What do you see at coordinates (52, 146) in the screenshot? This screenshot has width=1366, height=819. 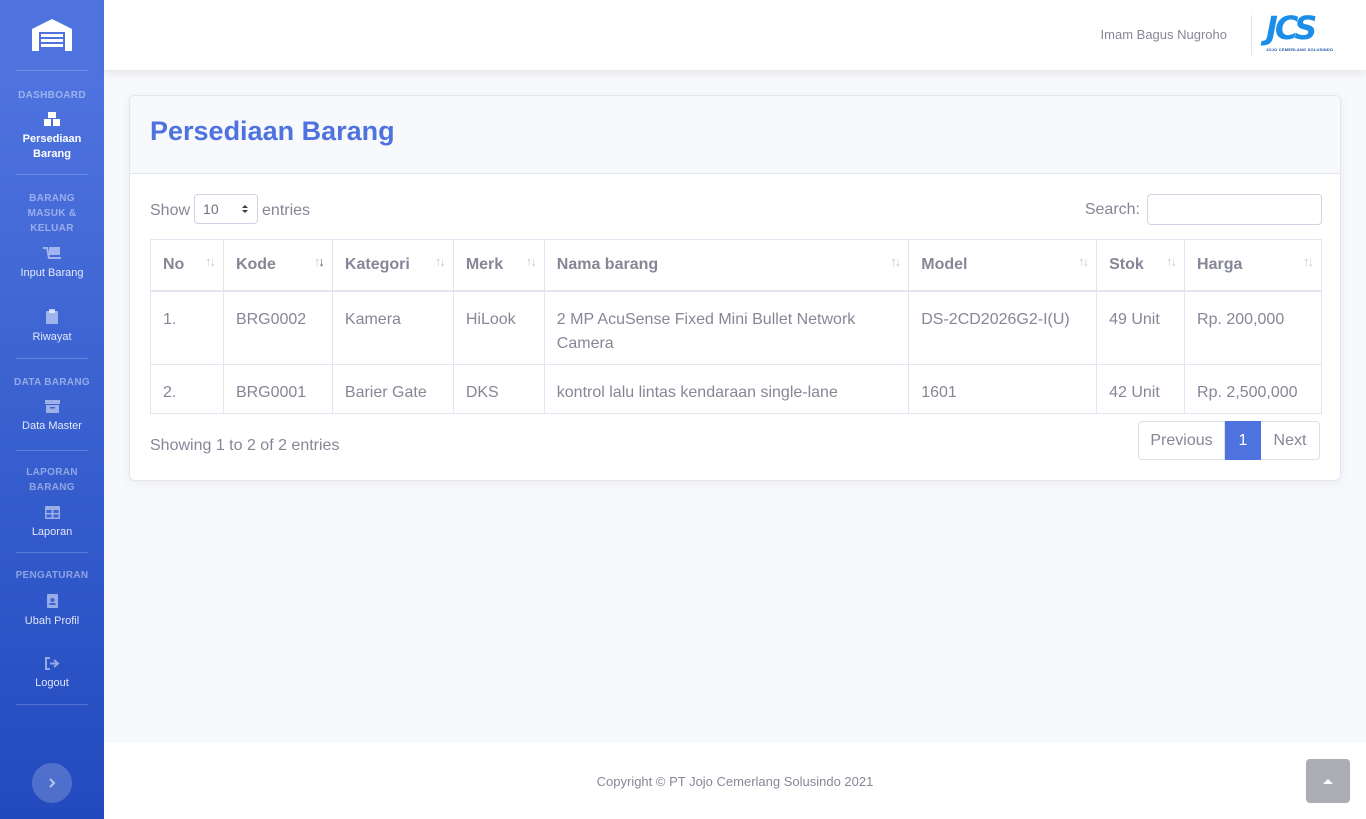 I see `sidebar-item-label: Persediaan Barang` at bounding box center [52, 146].